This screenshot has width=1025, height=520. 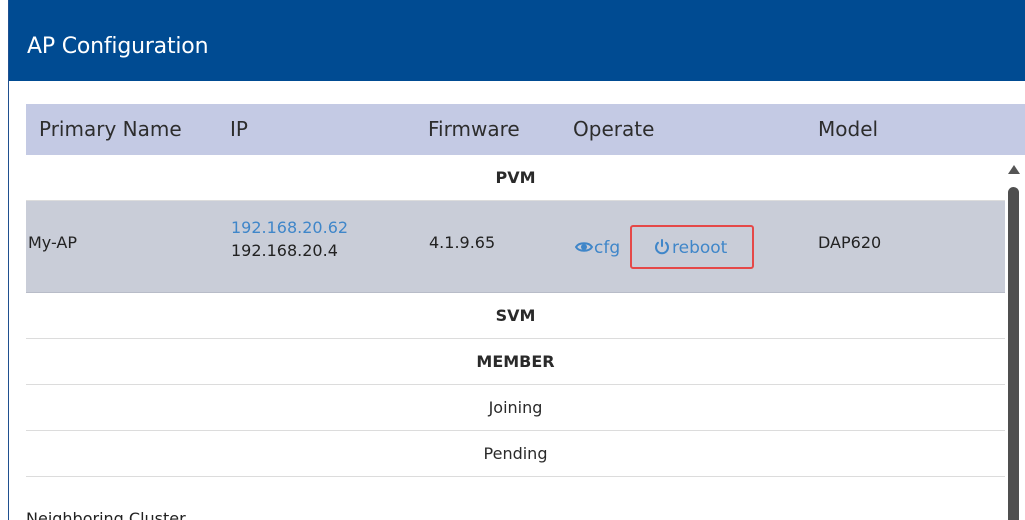 I want to click on column-header-ip: IP, so click(x=239, y=129).